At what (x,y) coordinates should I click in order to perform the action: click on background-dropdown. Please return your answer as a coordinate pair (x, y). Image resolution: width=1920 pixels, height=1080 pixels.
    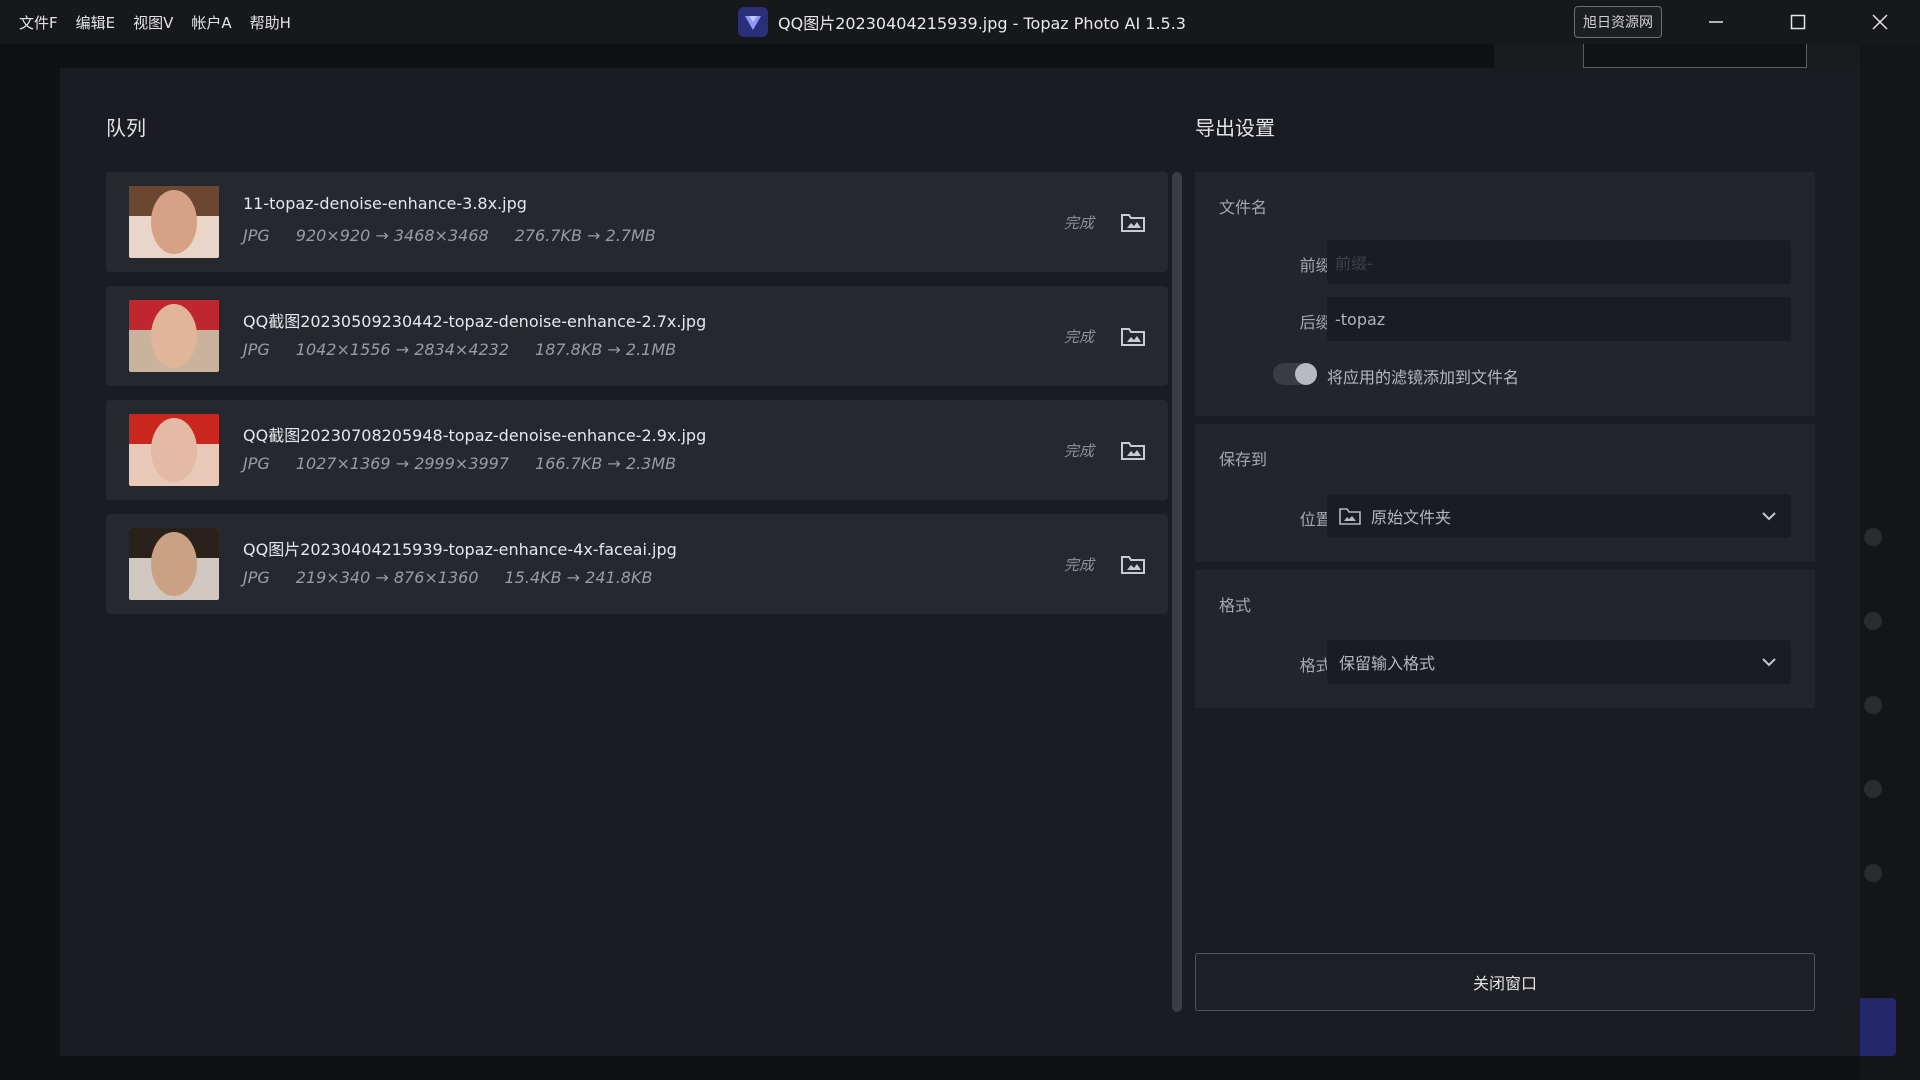
    Looking at the image, I should click on (1695, 56).